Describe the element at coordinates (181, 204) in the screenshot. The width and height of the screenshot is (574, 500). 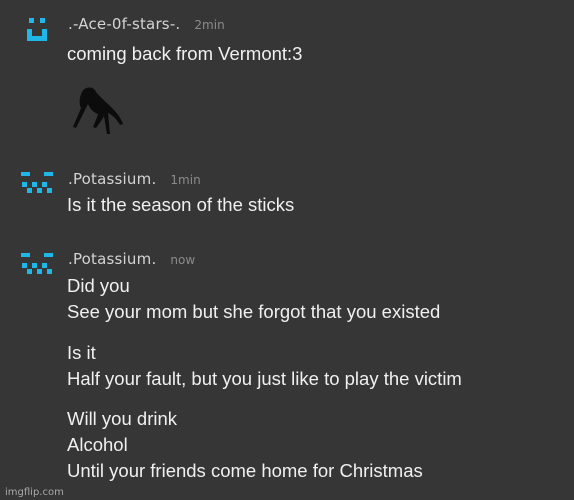
I see `message-text: Is it the season of the sticks` at that location.